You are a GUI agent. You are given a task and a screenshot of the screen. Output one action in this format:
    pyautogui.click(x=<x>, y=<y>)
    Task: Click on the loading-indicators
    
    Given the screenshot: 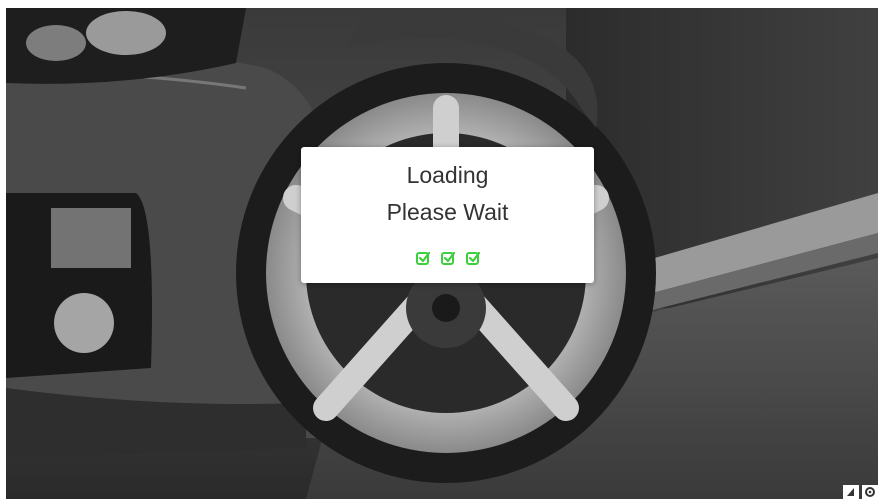 What is the action you would take?
    pyautogui.click(x=447, y=258)
    